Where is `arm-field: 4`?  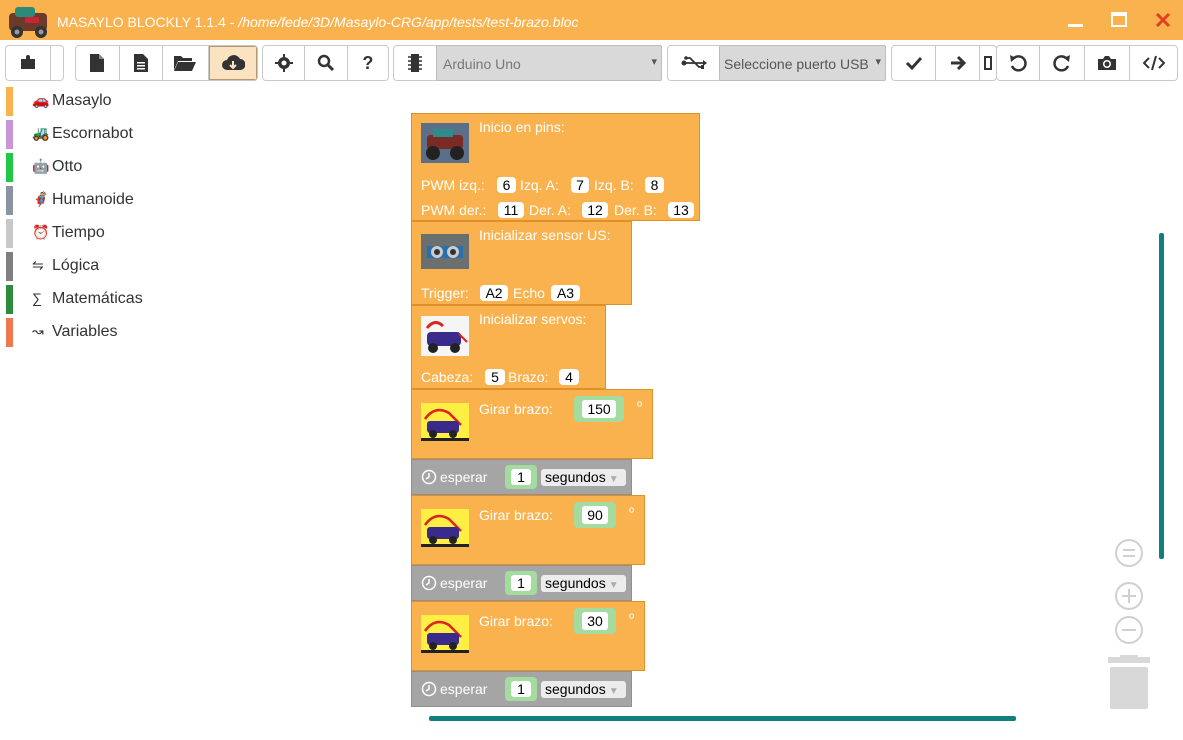
arm-field: 4 is located at coordinates (569, 377).